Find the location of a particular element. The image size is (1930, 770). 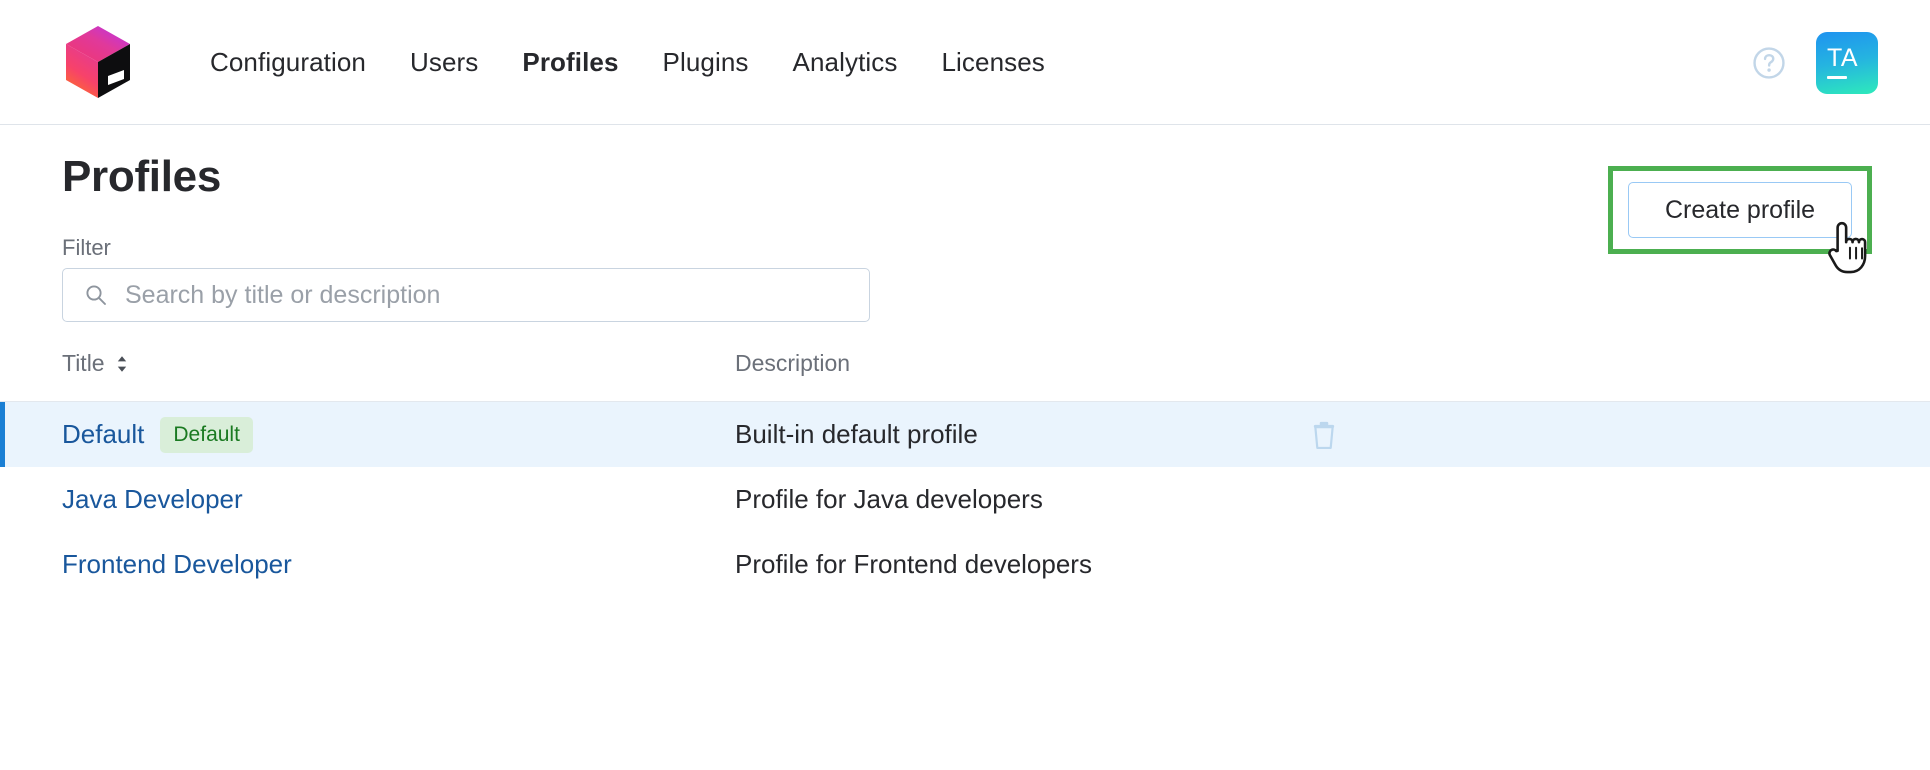

cell-description: Profile for Frontend developers is located at coordinates (913, 564).